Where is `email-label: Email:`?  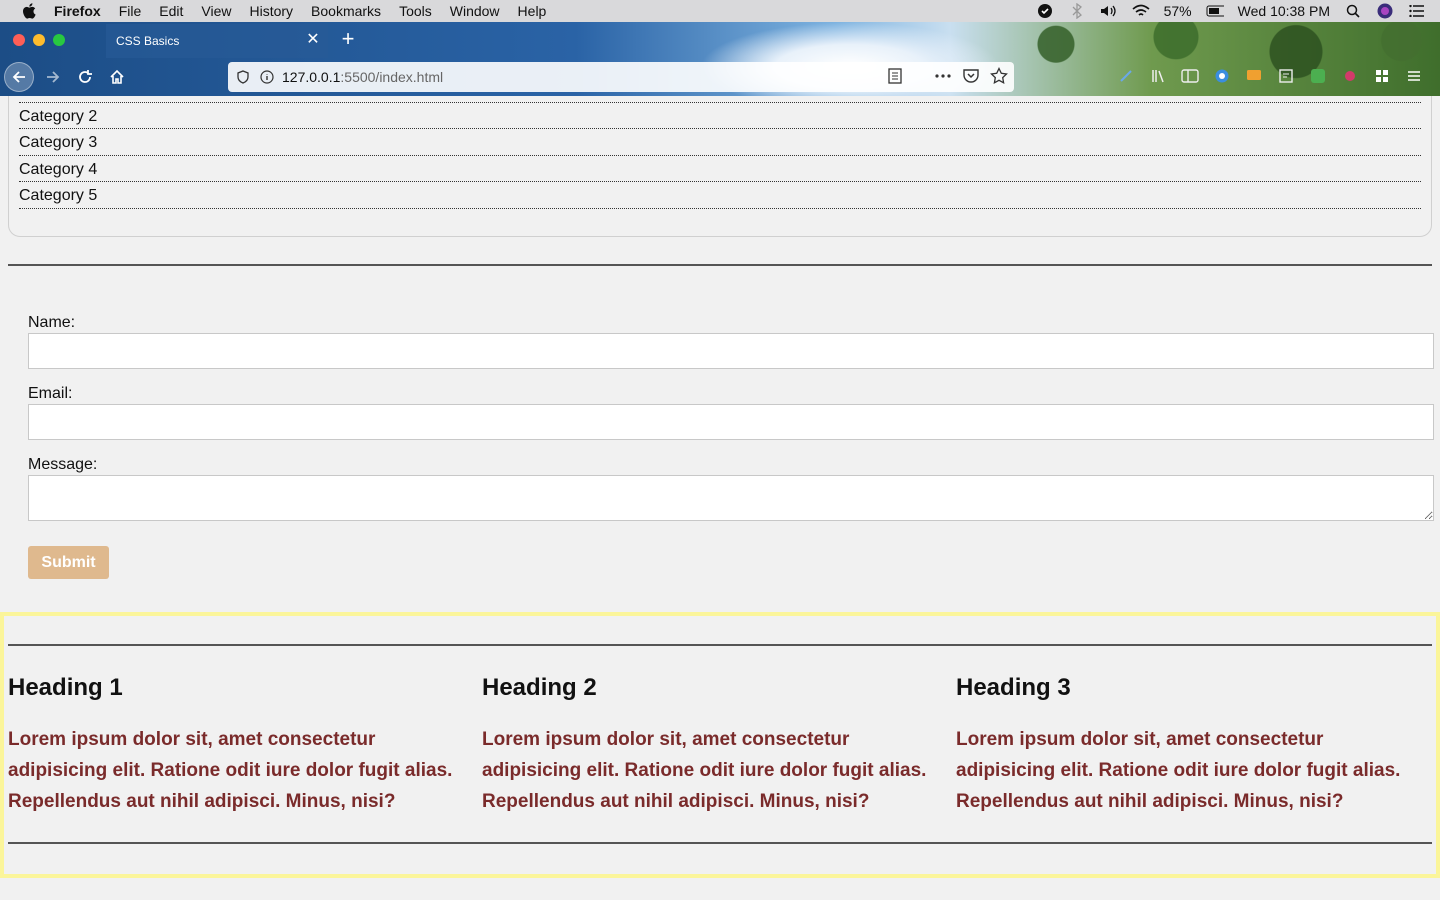
email-label: Email: is located at coordinates (50, 393).